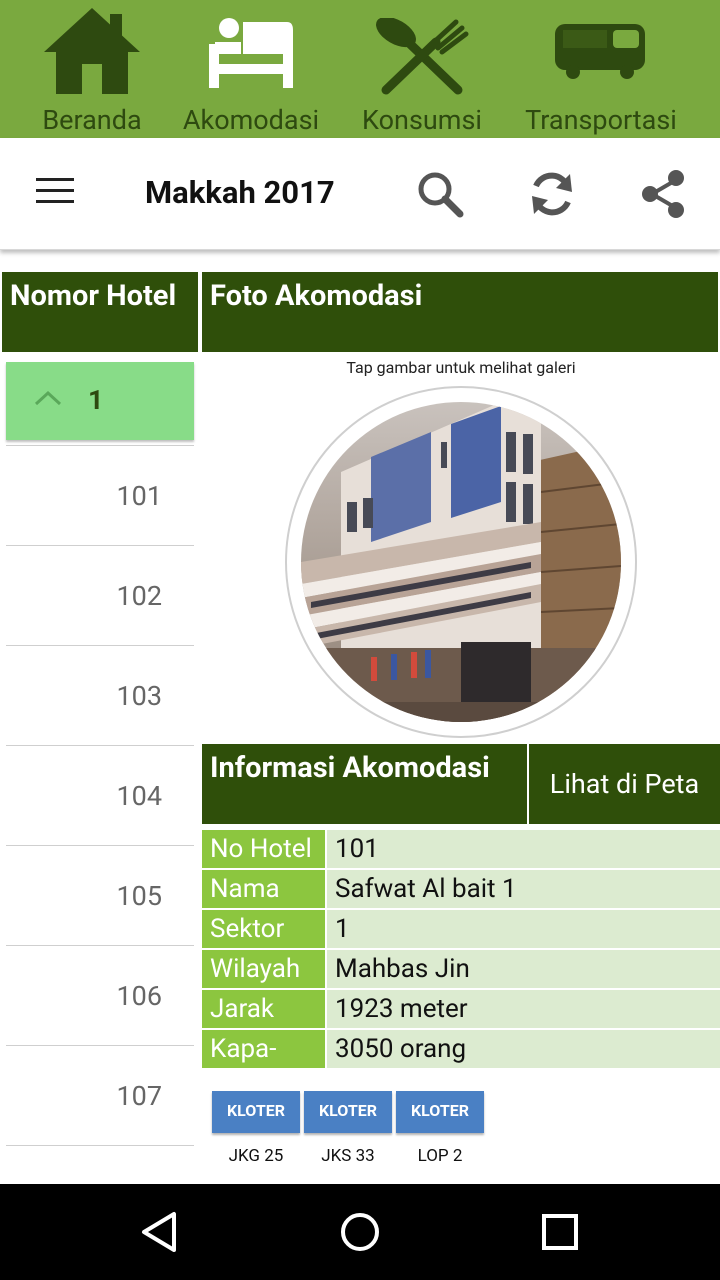  Describe the element at coordinates (440, 1156) in the screenshot. I see `kloter-caption: LOP 2` at that location.